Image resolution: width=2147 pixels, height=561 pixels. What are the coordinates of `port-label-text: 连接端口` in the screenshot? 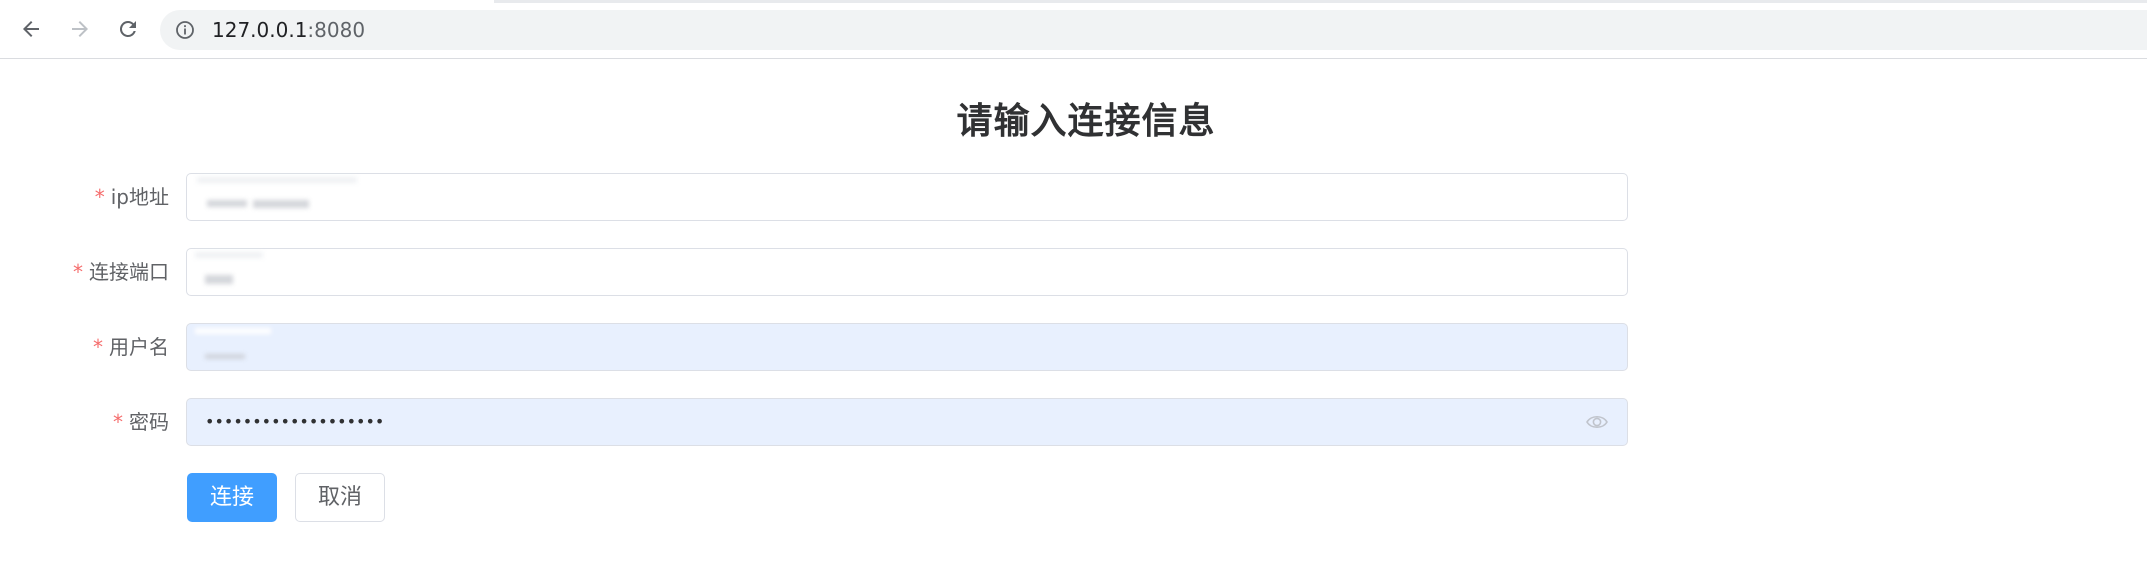 It's located at (129, 272).